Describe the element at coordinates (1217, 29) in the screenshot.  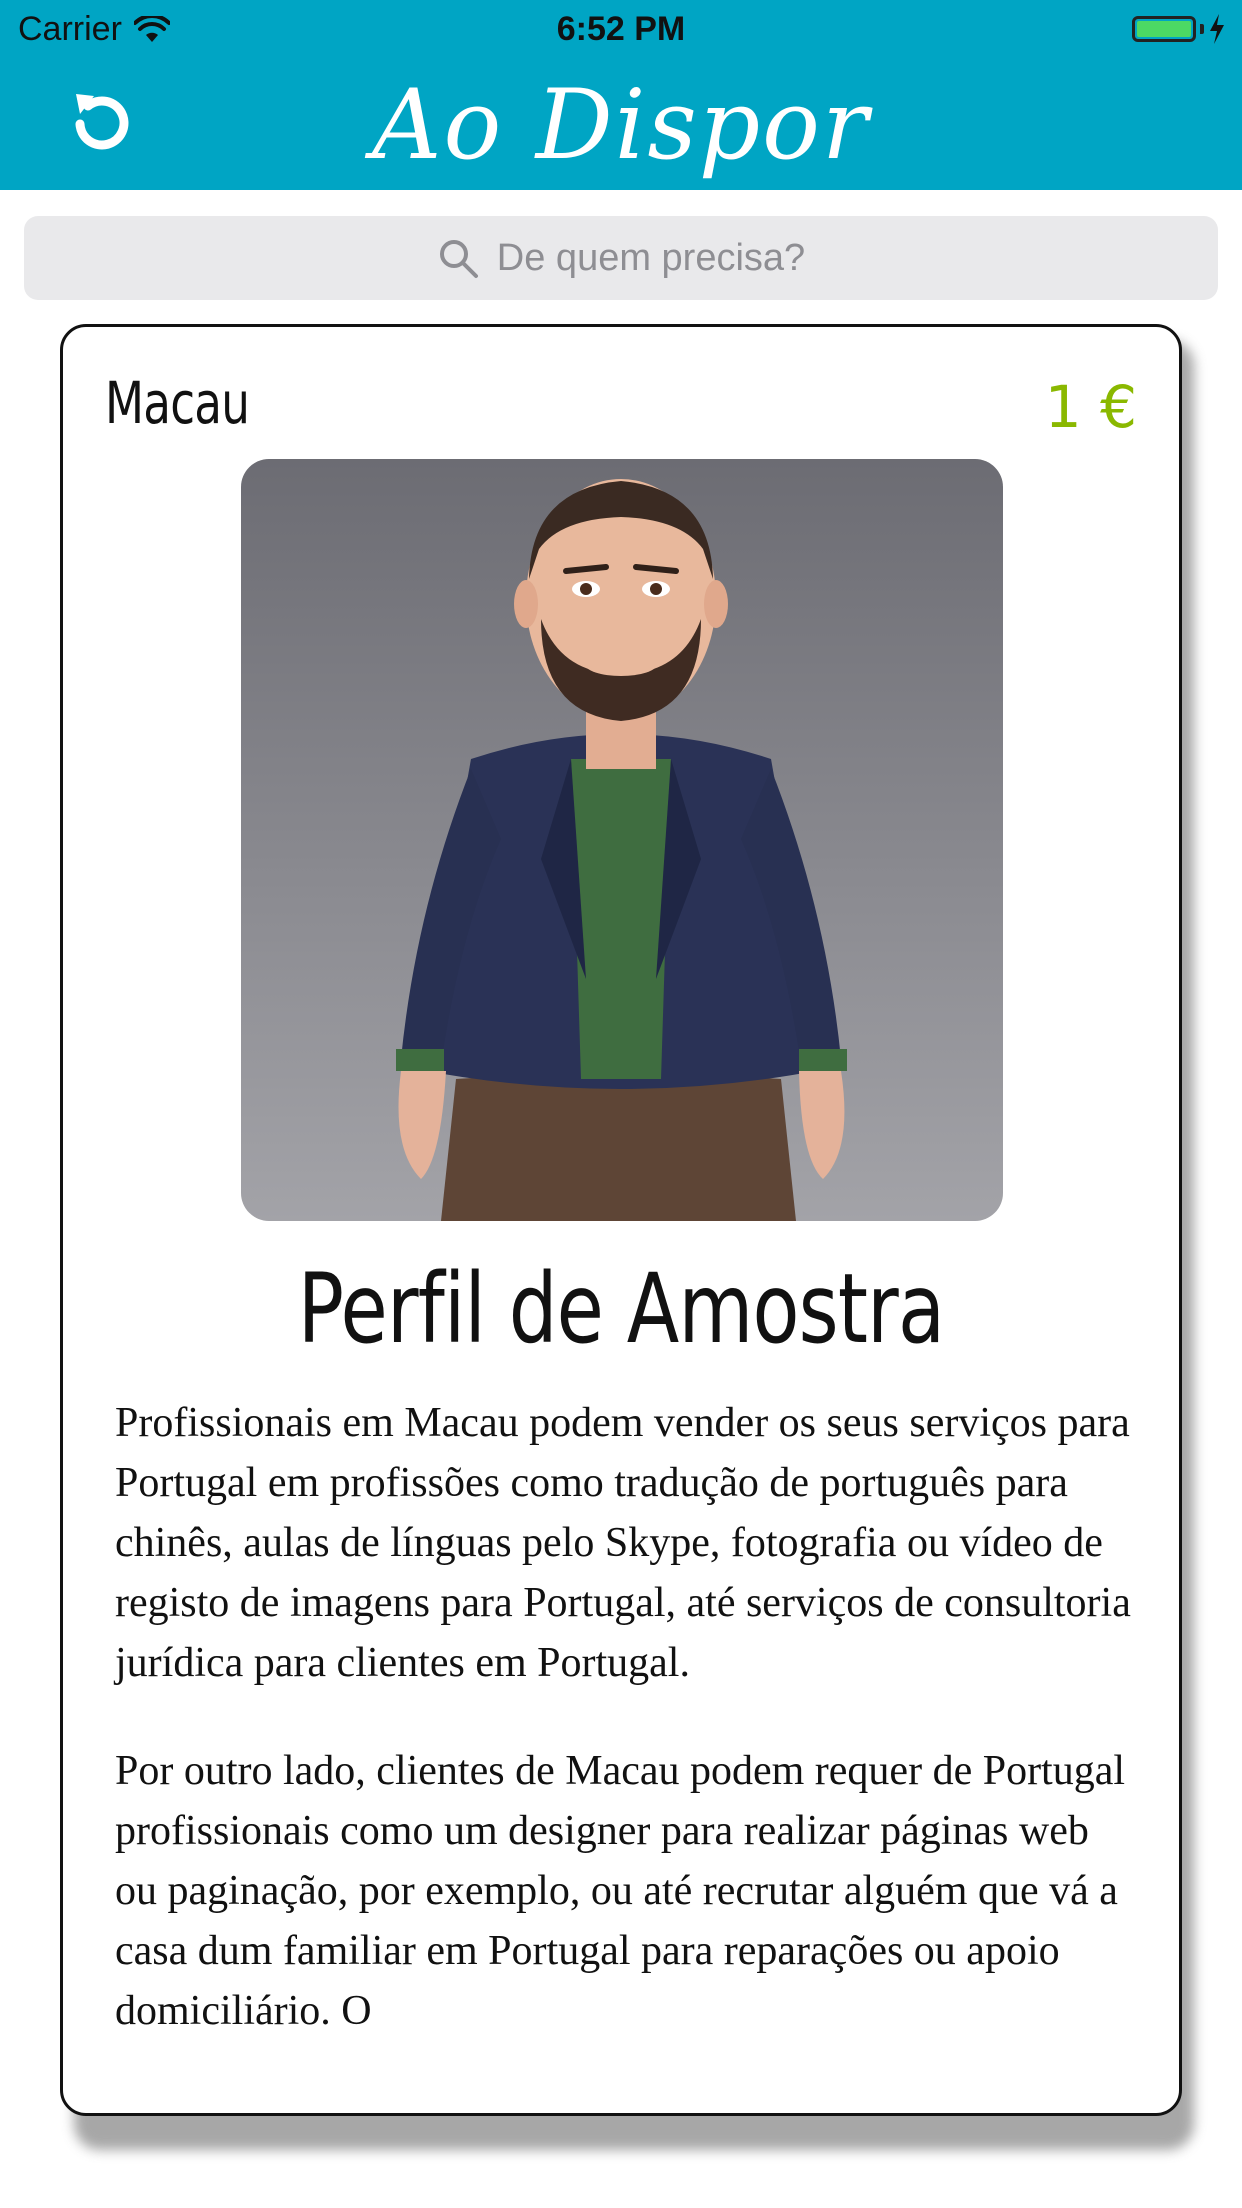
I see `charging-bolt-icon` at that location.